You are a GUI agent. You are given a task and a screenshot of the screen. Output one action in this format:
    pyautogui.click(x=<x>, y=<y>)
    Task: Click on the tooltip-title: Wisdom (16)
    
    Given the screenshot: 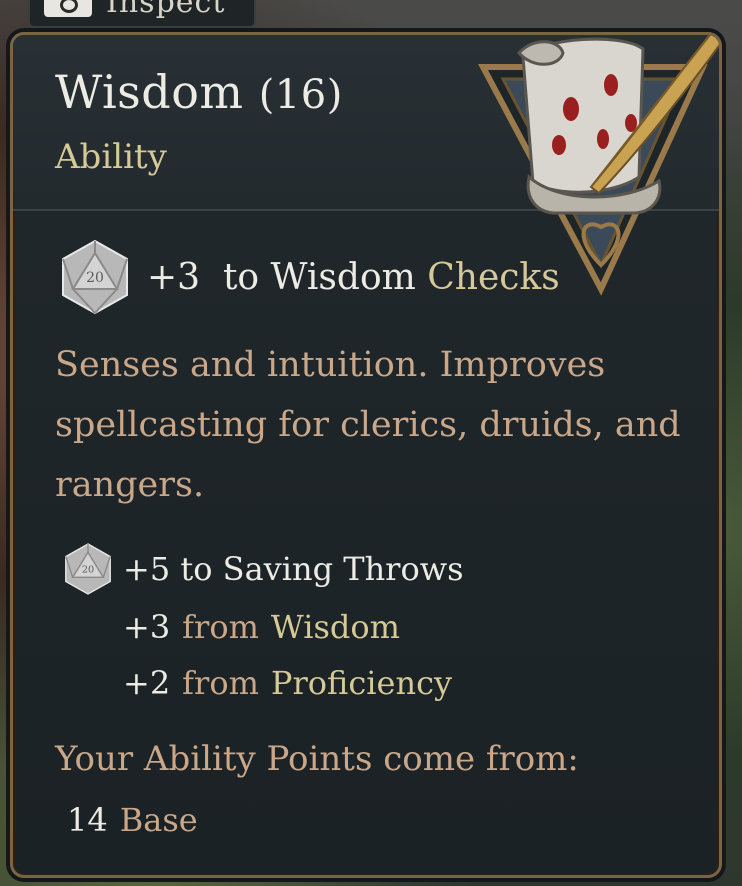 What is the action you would take?
    pyautogui.click(x=199, y=92)
    